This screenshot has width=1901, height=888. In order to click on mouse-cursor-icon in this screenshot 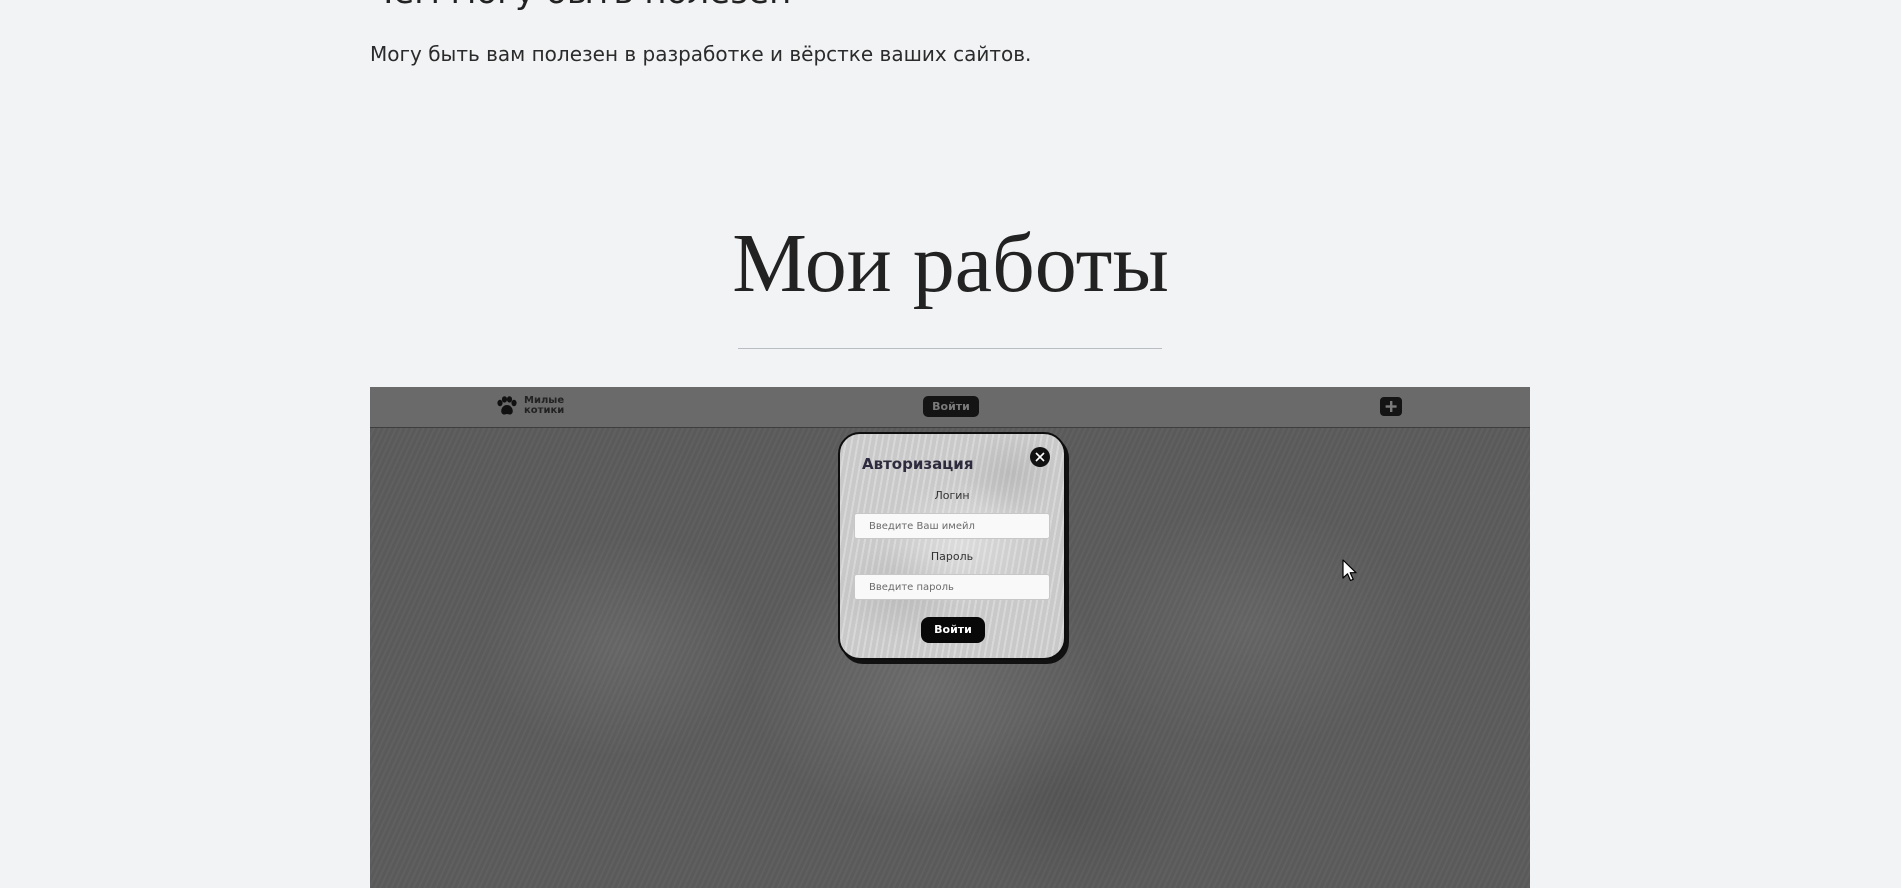, I will do `click(1350, 571)`.